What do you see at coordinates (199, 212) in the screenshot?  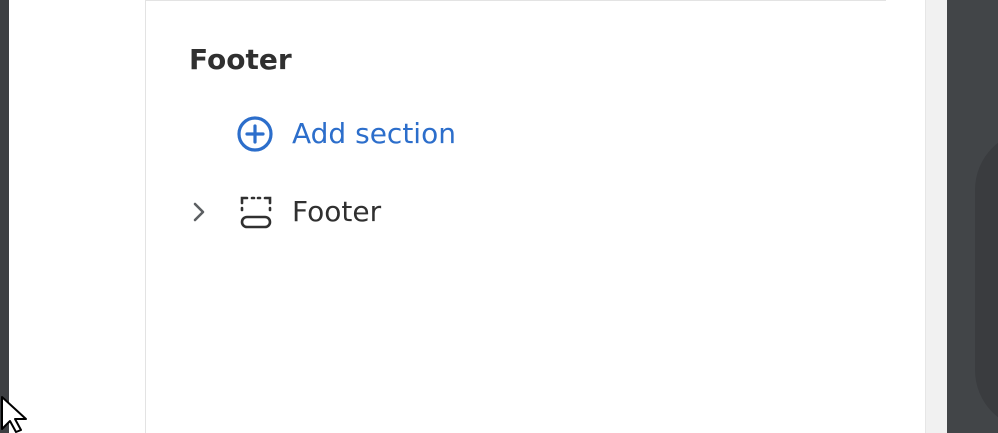 I see `chevron-right-icon` at bounding box center [199, 212].